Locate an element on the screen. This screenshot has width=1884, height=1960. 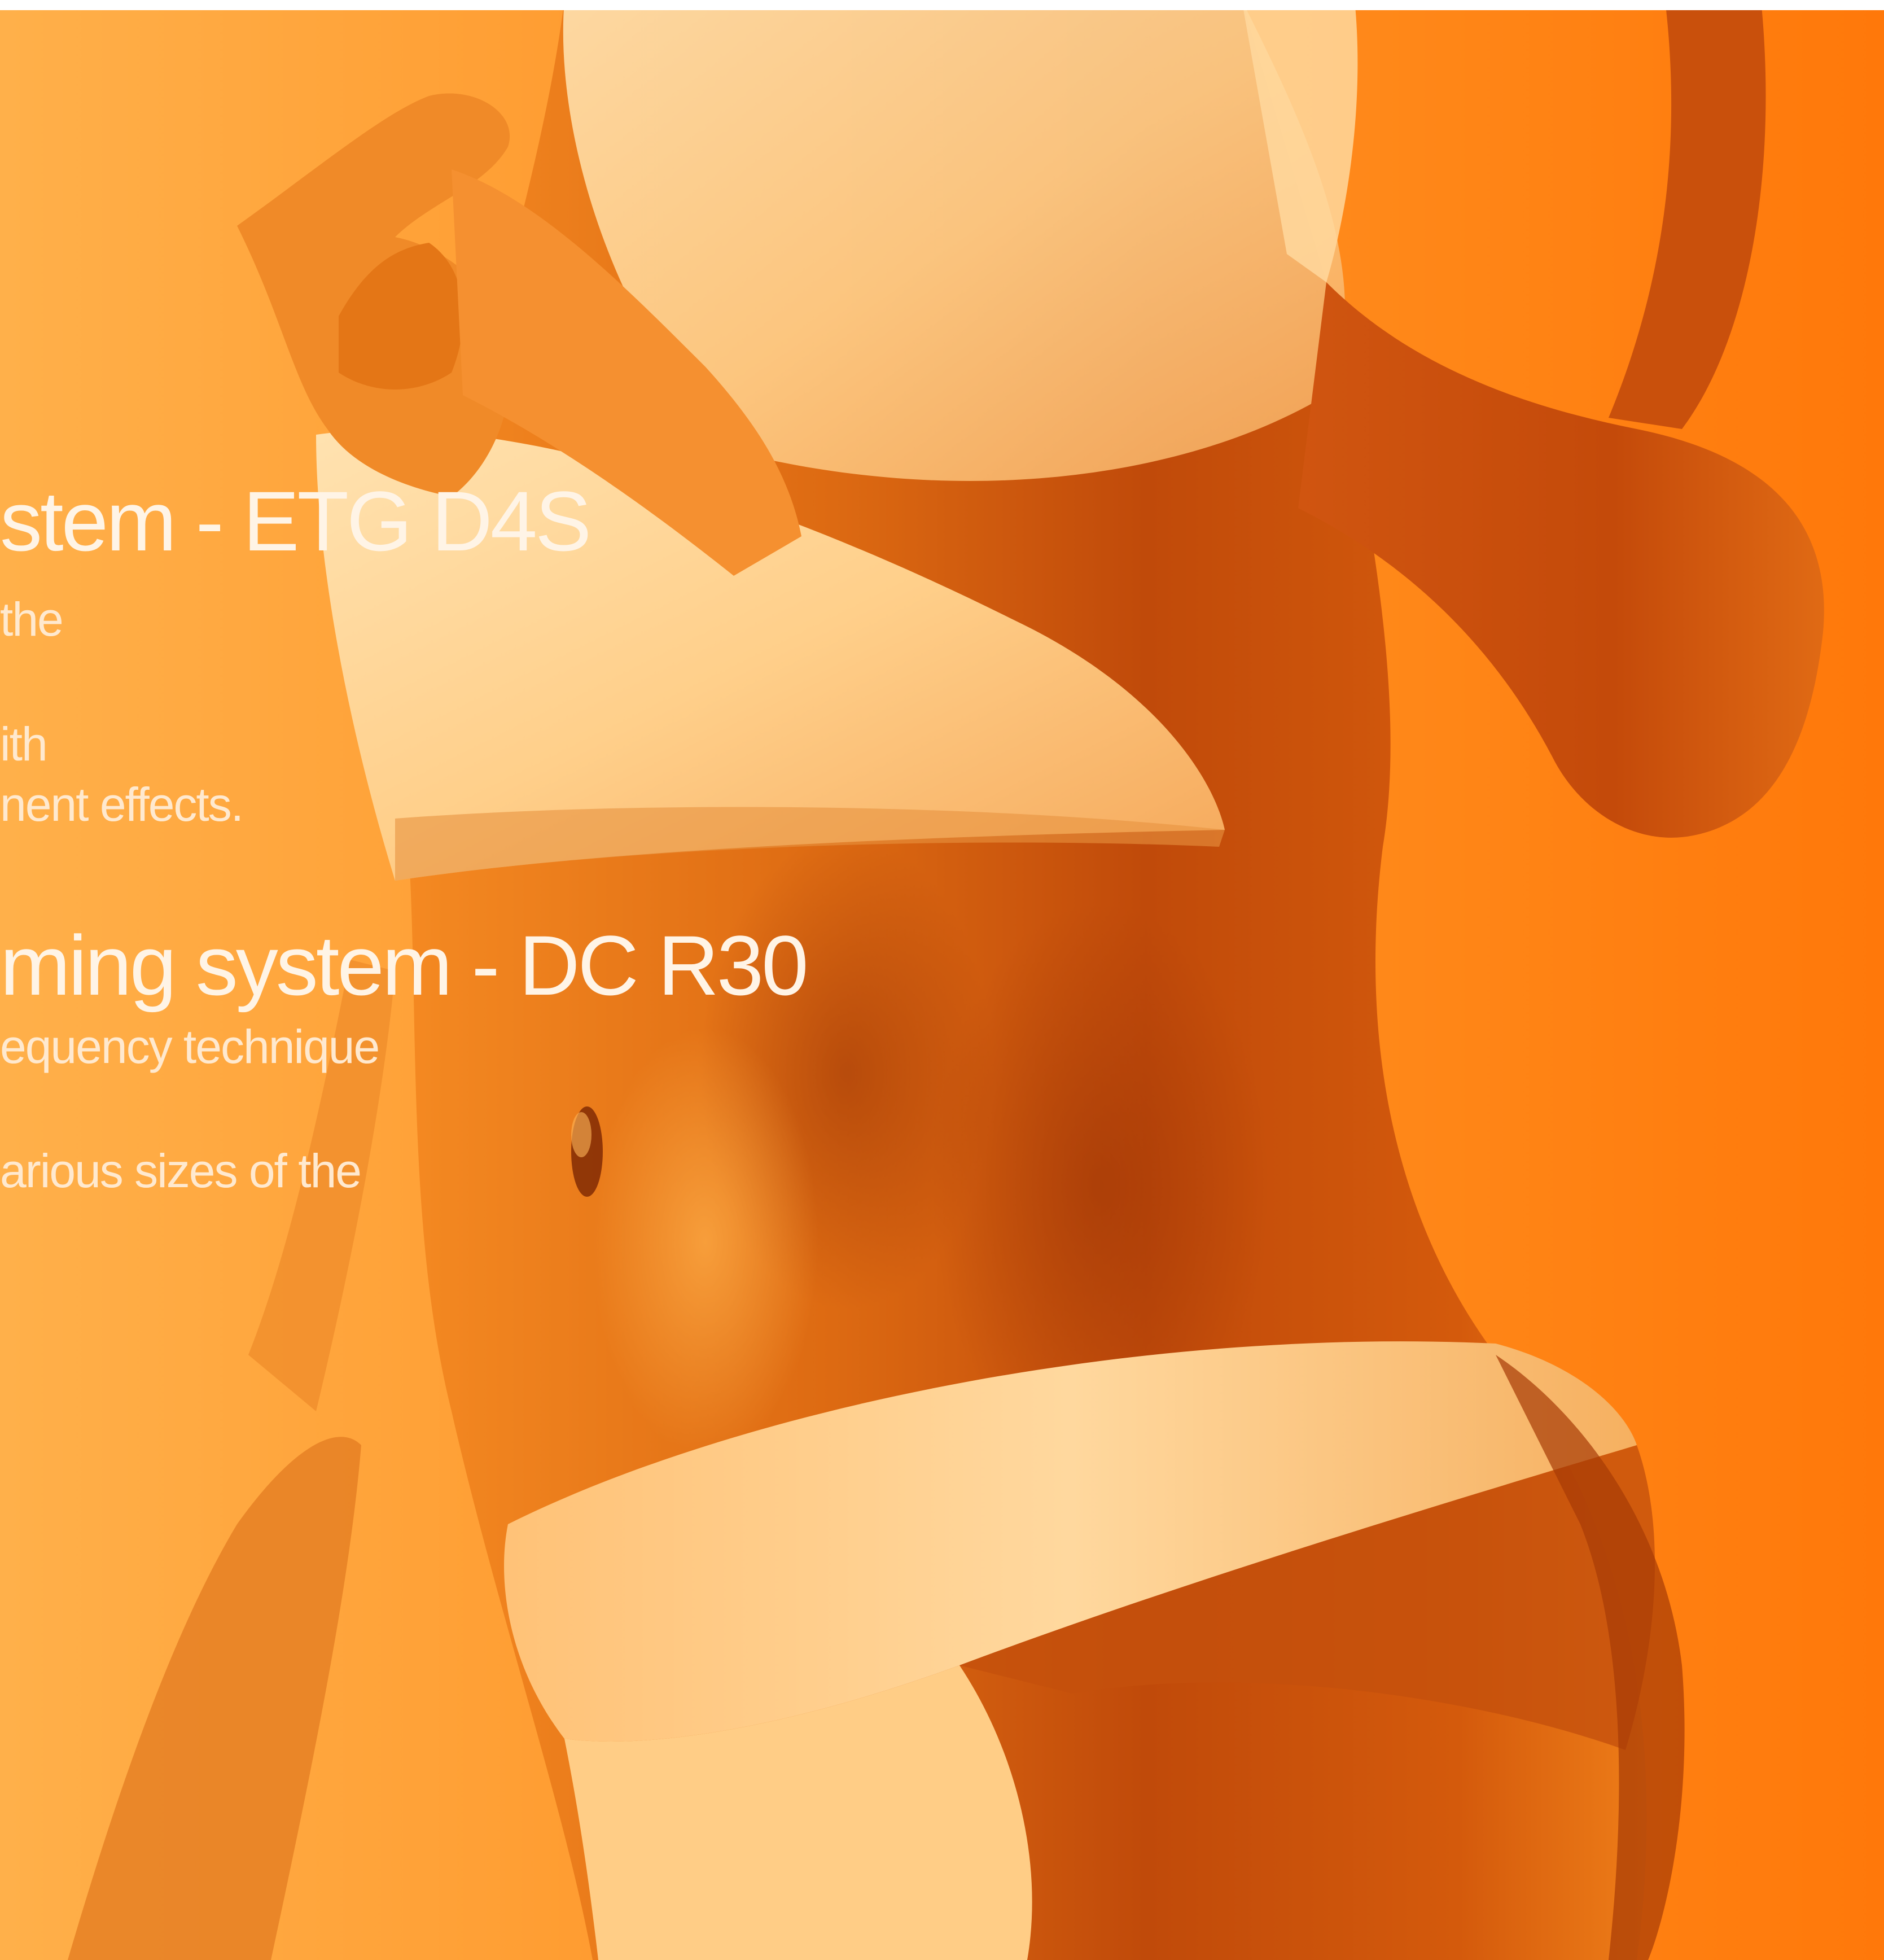
caption-line: arious sizes of the is located at coordinates (181, 1170).